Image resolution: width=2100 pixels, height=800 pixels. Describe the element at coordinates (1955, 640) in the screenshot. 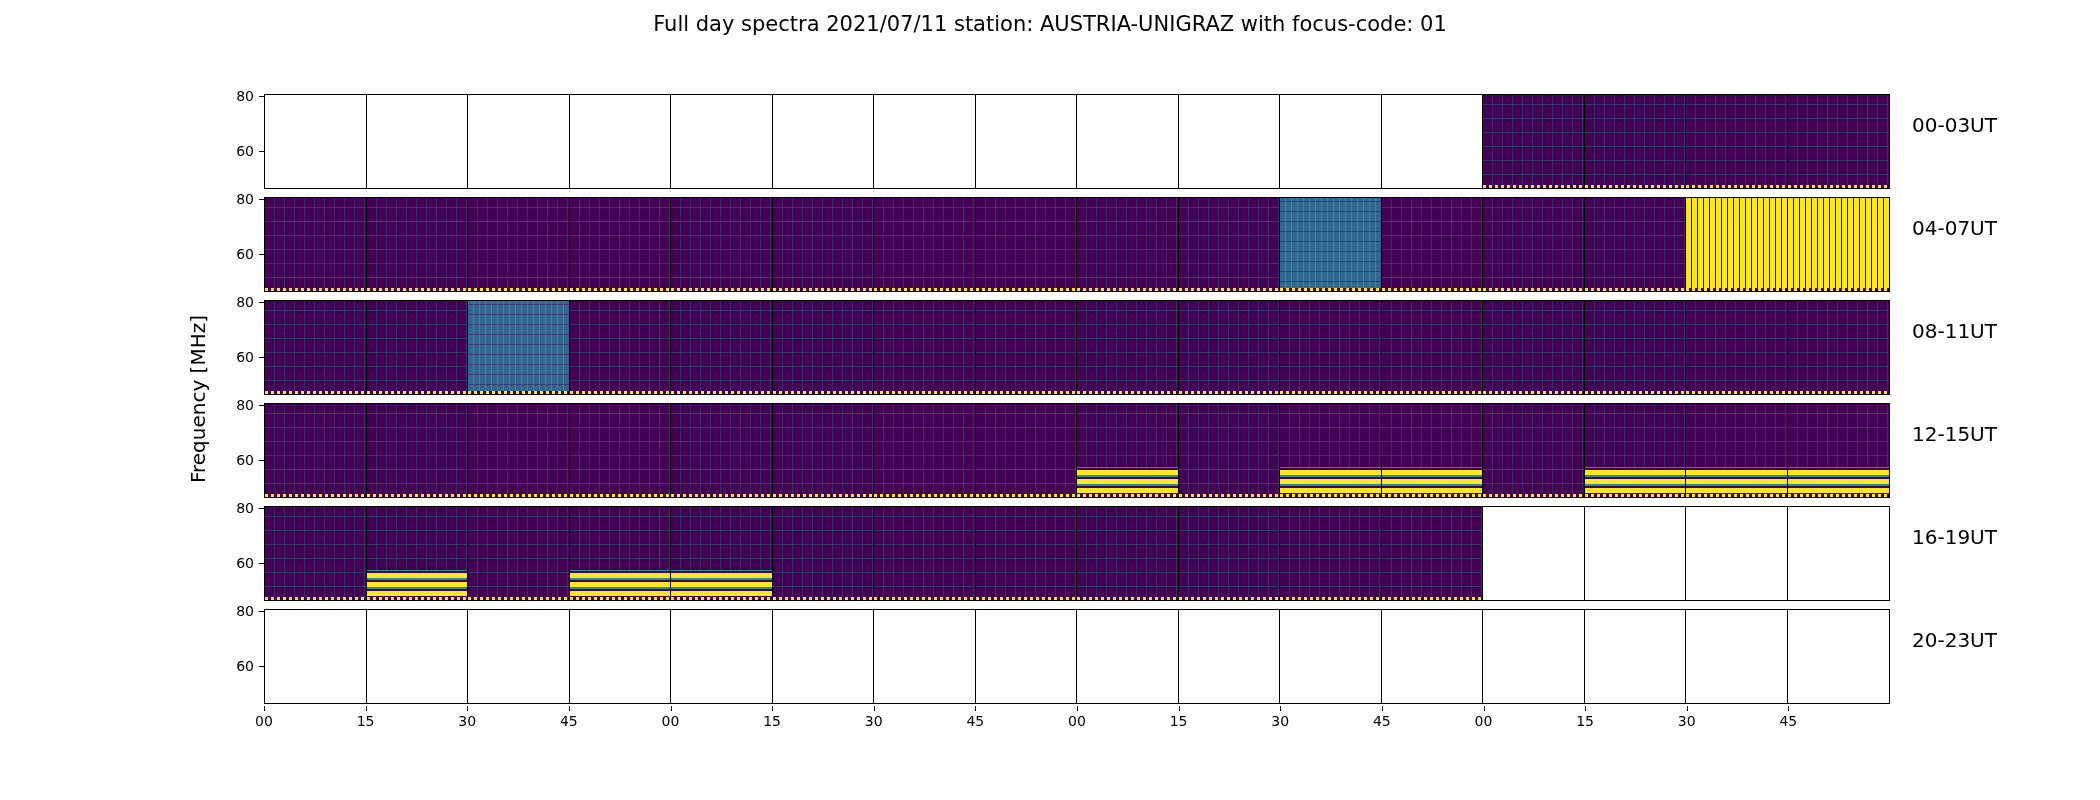

I see `time-range-label: 20-23UT` at that location.